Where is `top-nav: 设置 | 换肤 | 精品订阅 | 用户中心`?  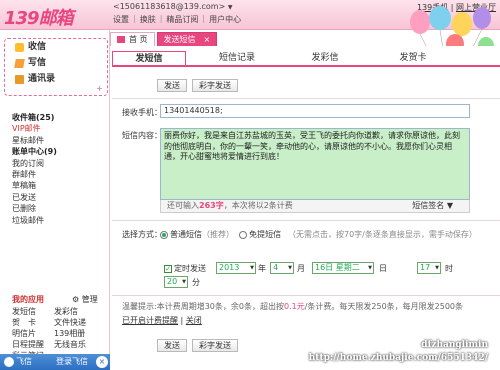 top-nav: 设置 | 换肤 | 精品订阅 | 用户中心 is located at coordinates (177, 19).